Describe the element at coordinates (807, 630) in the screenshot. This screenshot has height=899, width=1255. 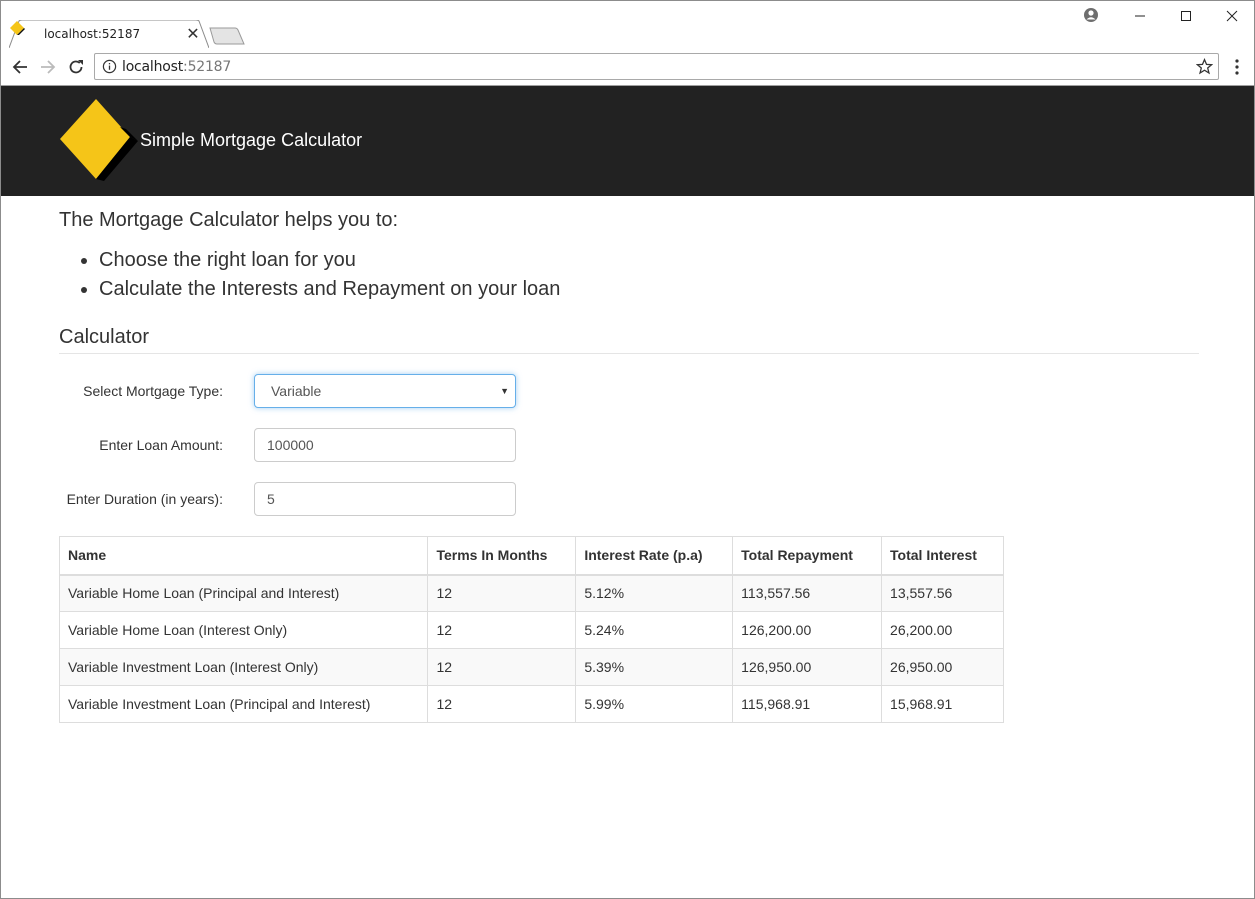
I see `repayment-cell: 126,200.00` at that location.